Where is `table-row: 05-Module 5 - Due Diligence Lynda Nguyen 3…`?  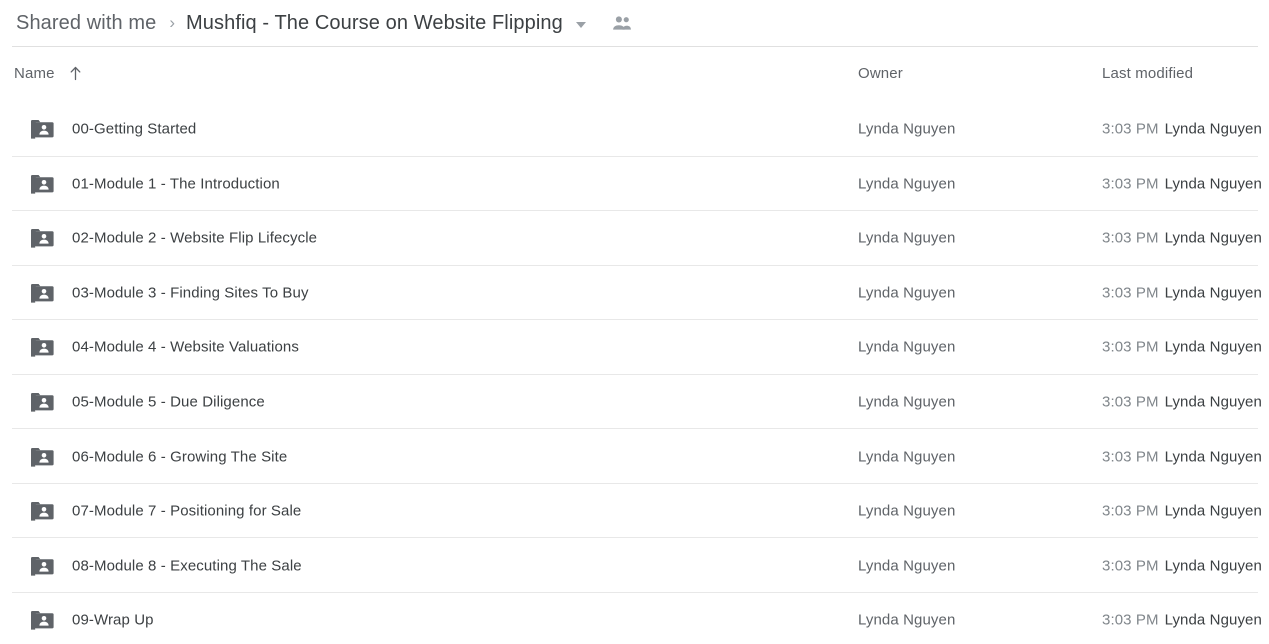
table-row: 05-Module 5 - Due Diligence Lynda Nguyen 3… is located at coordinates (634, 402).